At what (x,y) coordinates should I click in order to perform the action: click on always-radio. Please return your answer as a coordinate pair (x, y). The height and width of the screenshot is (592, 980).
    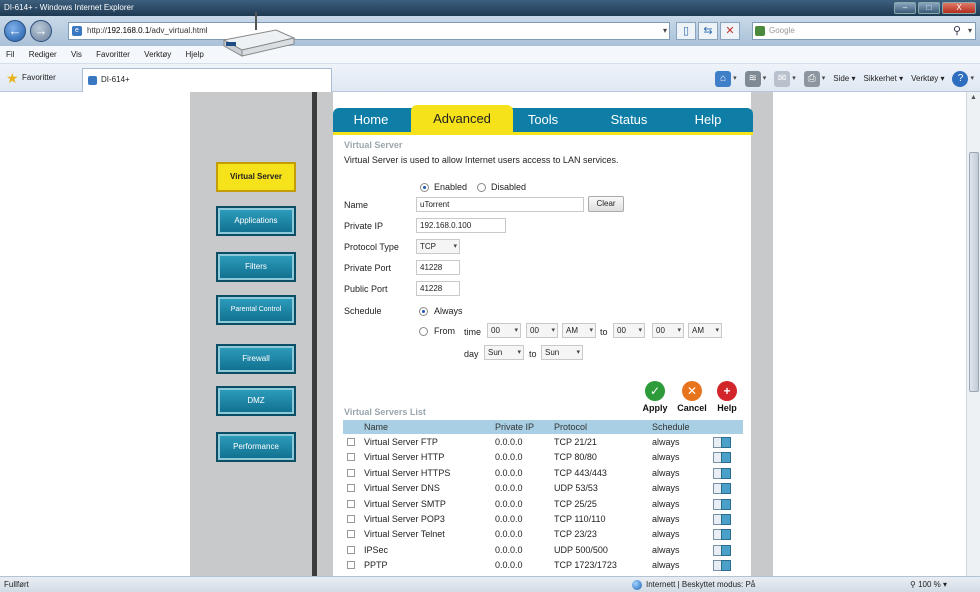
    Looking at the image, I should click on (423, 311).